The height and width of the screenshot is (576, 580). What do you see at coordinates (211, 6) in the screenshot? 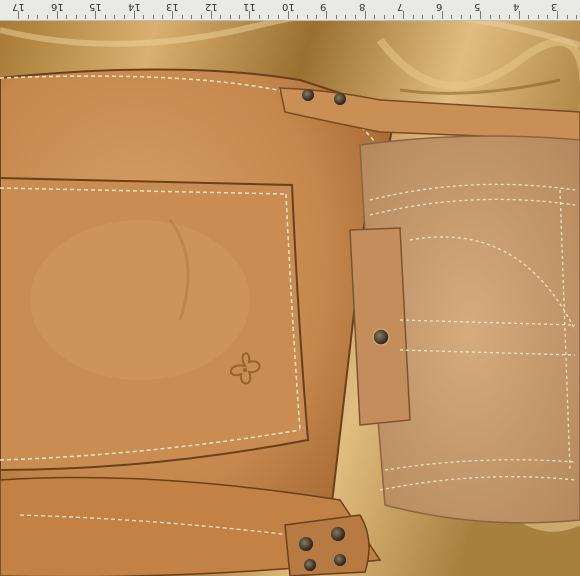
I see `ruler-number: 12` at bounding box center [211, 6].